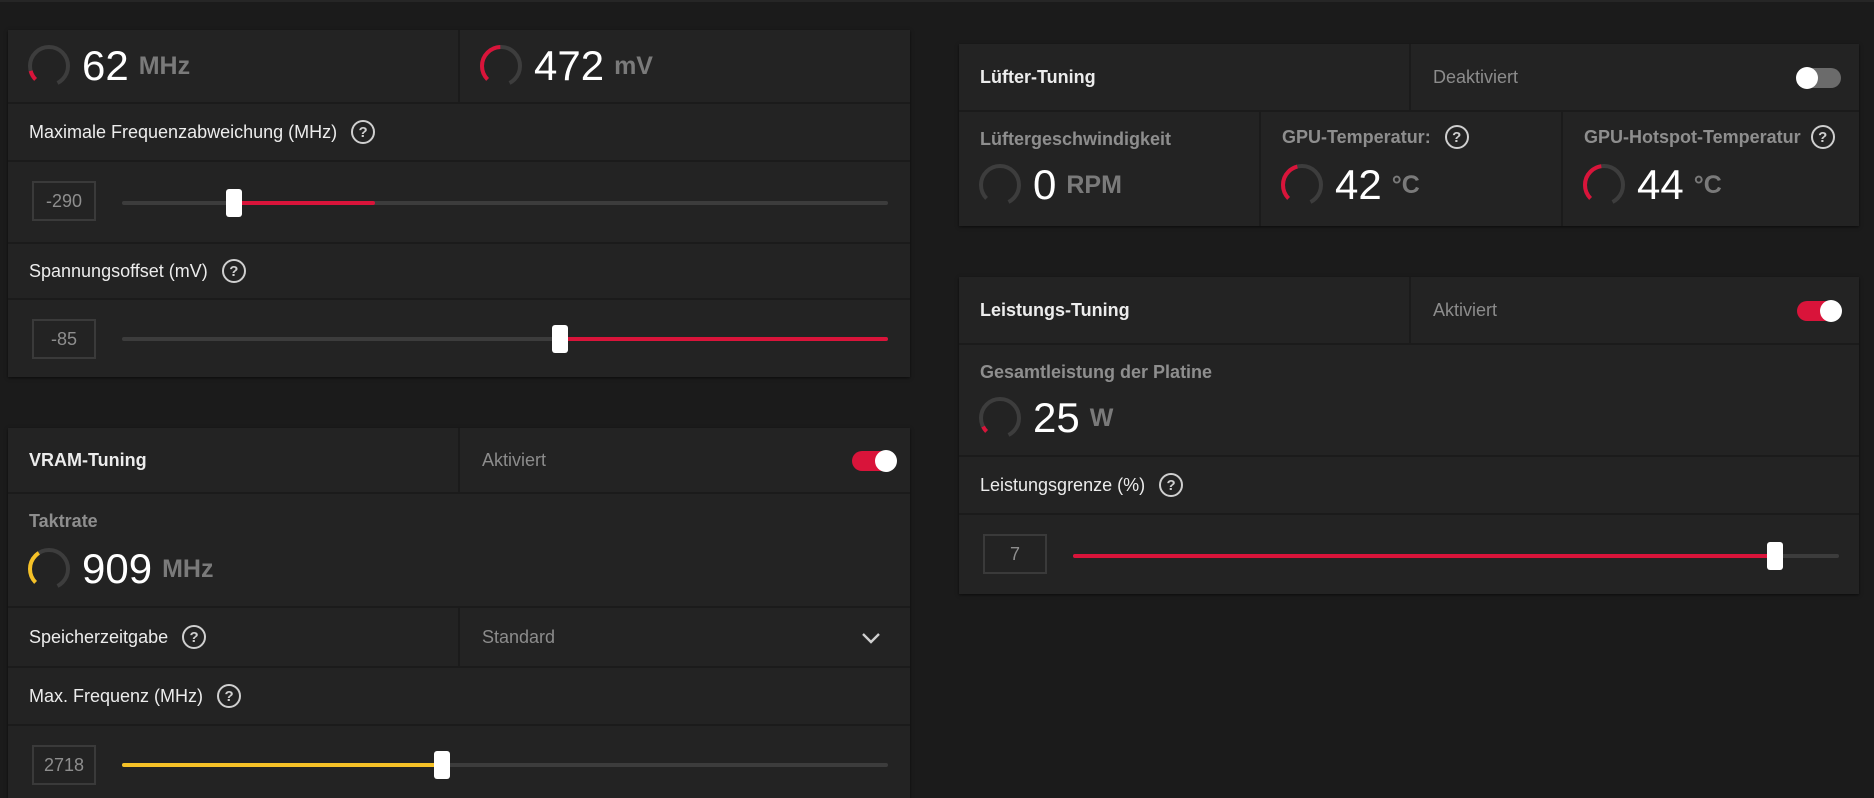 The height and width of the screenshot is (798, 1874). I want to click on voltage-offset-slider-row: -85, so click(459, 338).